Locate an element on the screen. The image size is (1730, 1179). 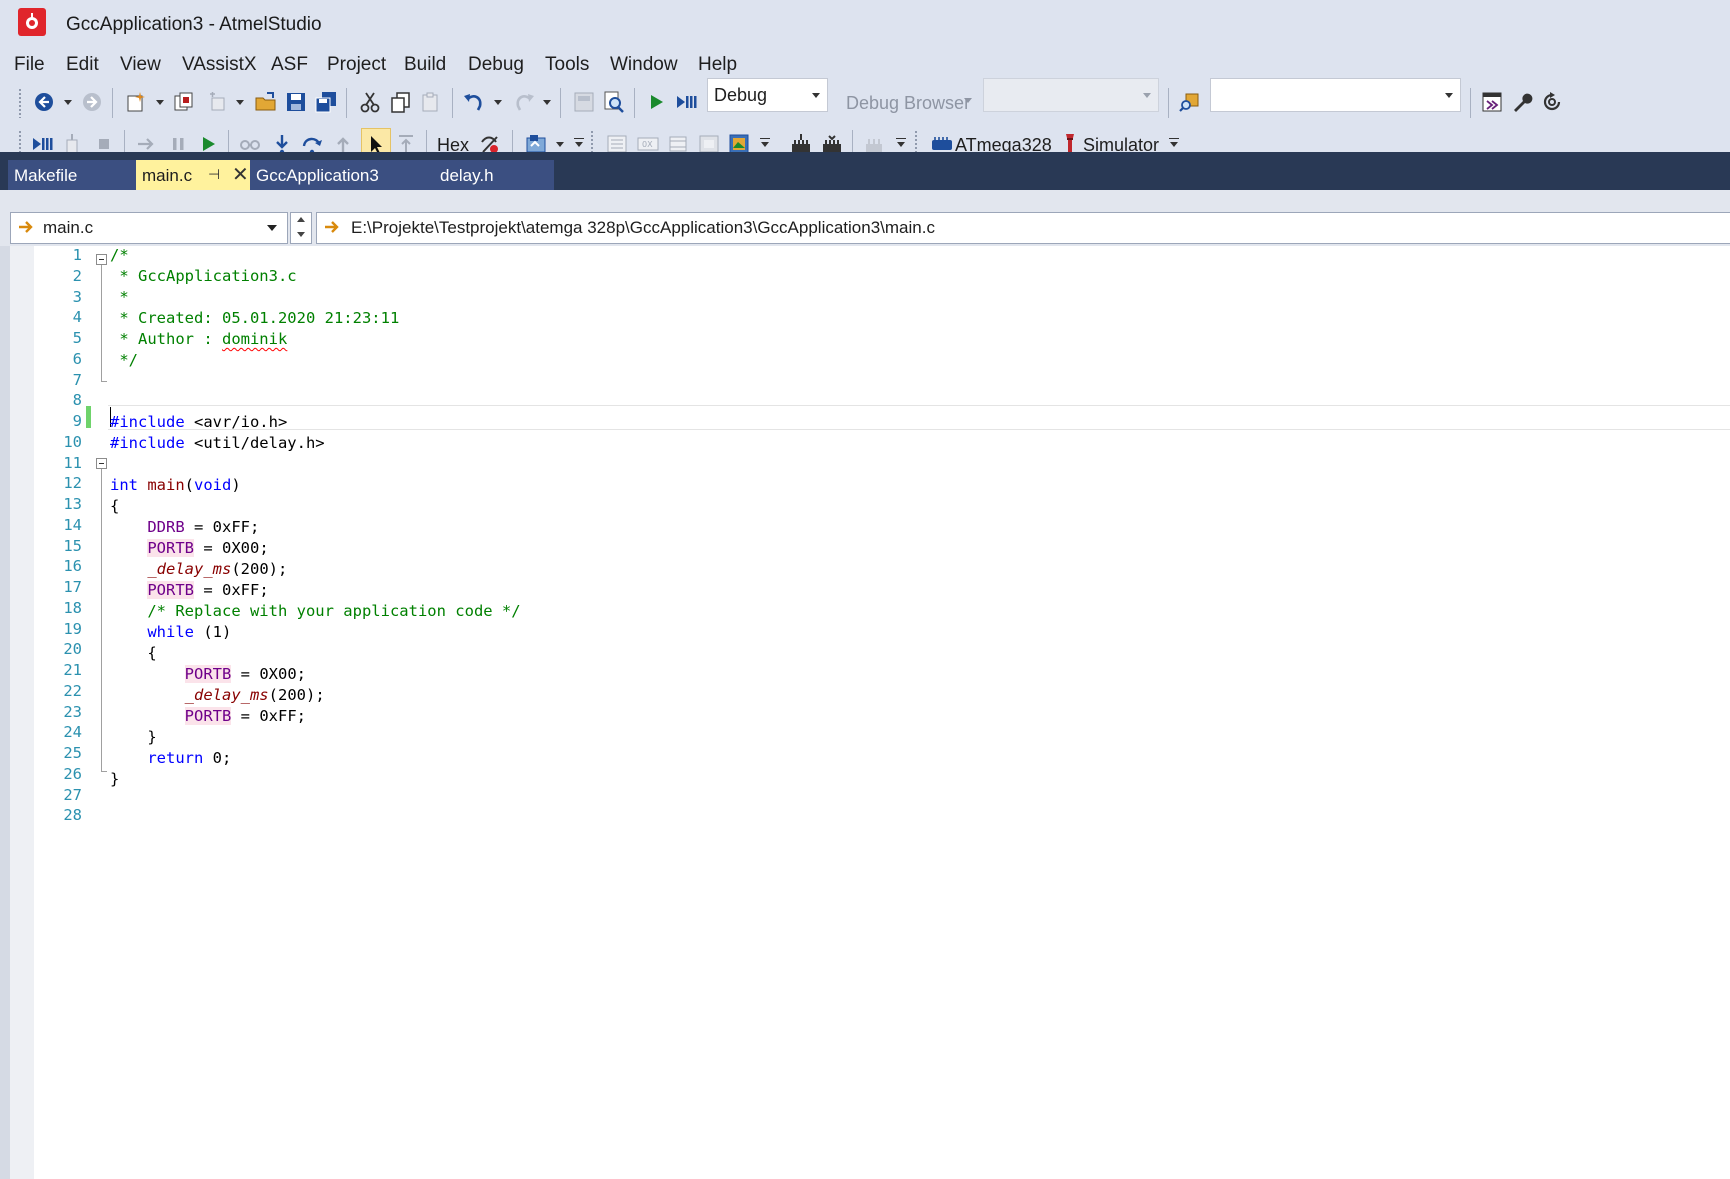
code-line-16: _delay_ms(200); is located at coordinates (217, 569).